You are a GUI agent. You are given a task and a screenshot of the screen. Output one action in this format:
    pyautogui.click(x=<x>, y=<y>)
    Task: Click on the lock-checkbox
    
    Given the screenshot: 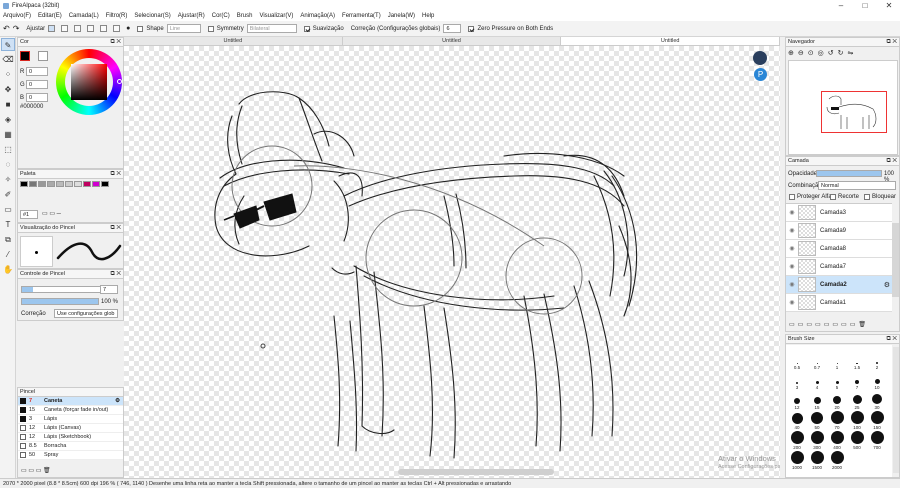 What is the action you would take?
    pyautogui.click(x=867, y=197)
    